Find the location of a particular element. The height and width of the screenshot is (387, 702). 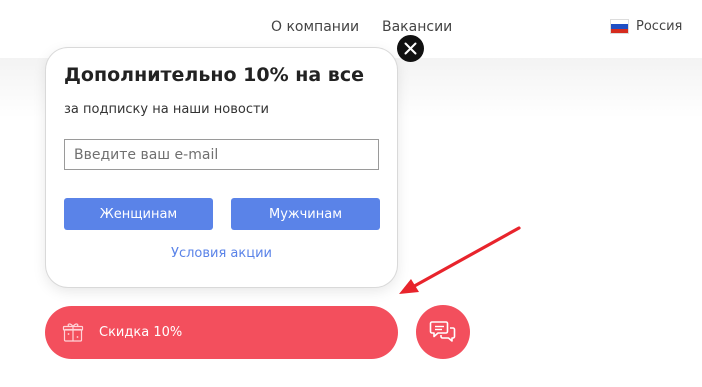

popup-close-button is located at coordinates (410, 48).